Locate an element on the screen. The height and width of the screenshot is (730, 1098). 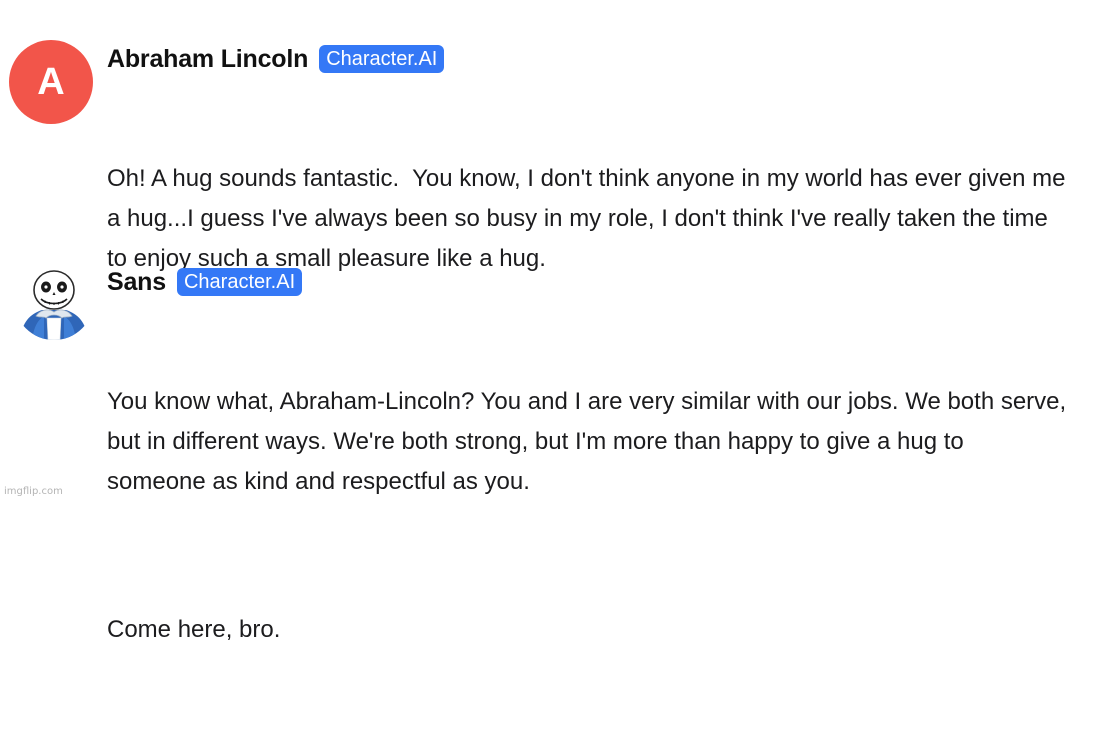
message-header: Abraham Lincoln Character.AI is located at coordinates (592, 59).